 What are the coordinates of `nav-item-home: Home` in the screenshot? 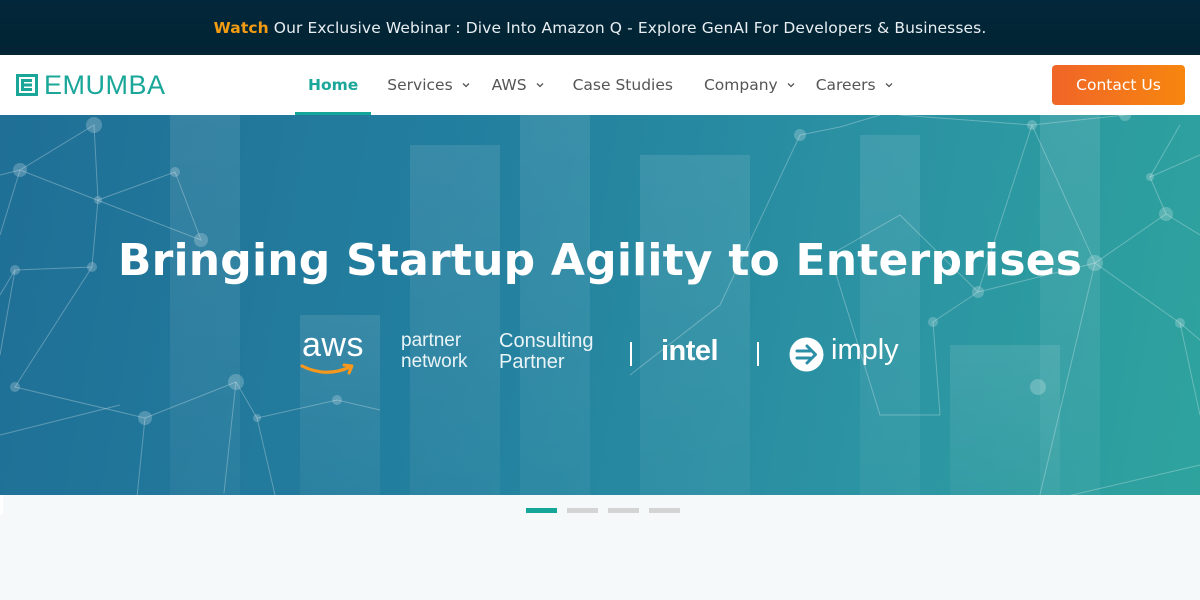 It's located at (333, 85).